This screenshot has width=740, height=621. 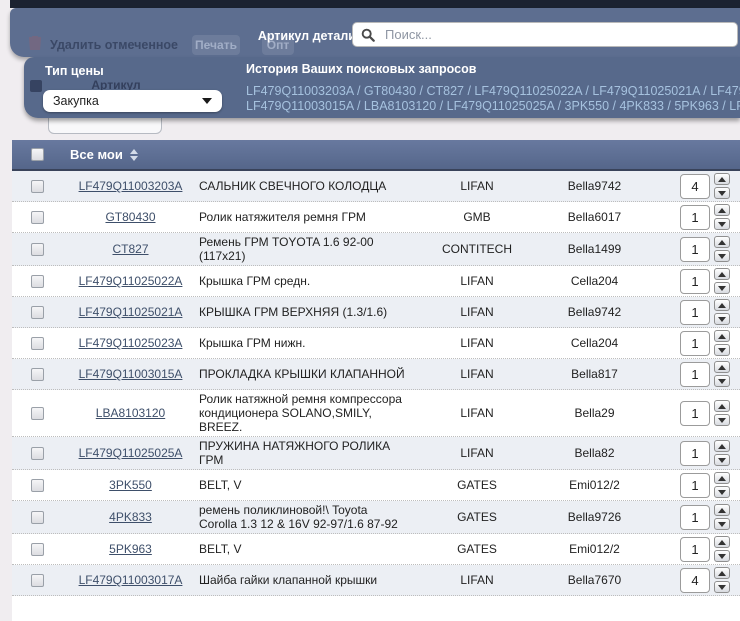 I want to click on article-link: LBA8103120, so click(x=130, y=413).